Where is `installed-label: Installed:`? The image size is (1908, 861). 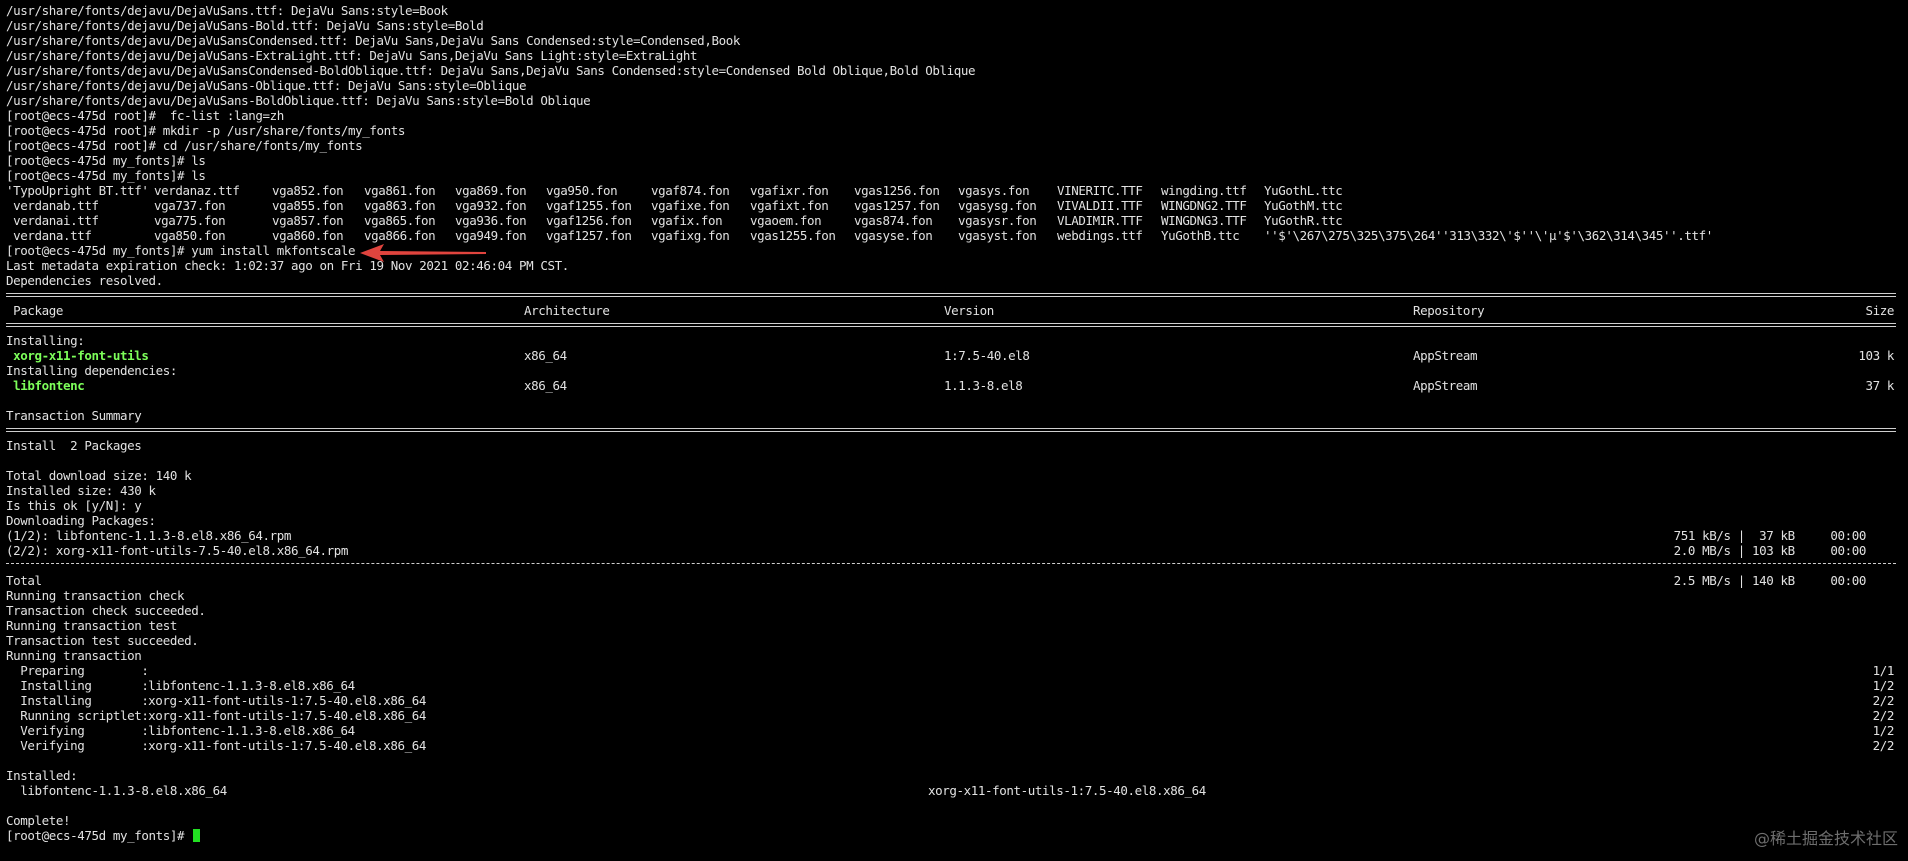
installed-label: Installed: is located at coordinates (42, 775).